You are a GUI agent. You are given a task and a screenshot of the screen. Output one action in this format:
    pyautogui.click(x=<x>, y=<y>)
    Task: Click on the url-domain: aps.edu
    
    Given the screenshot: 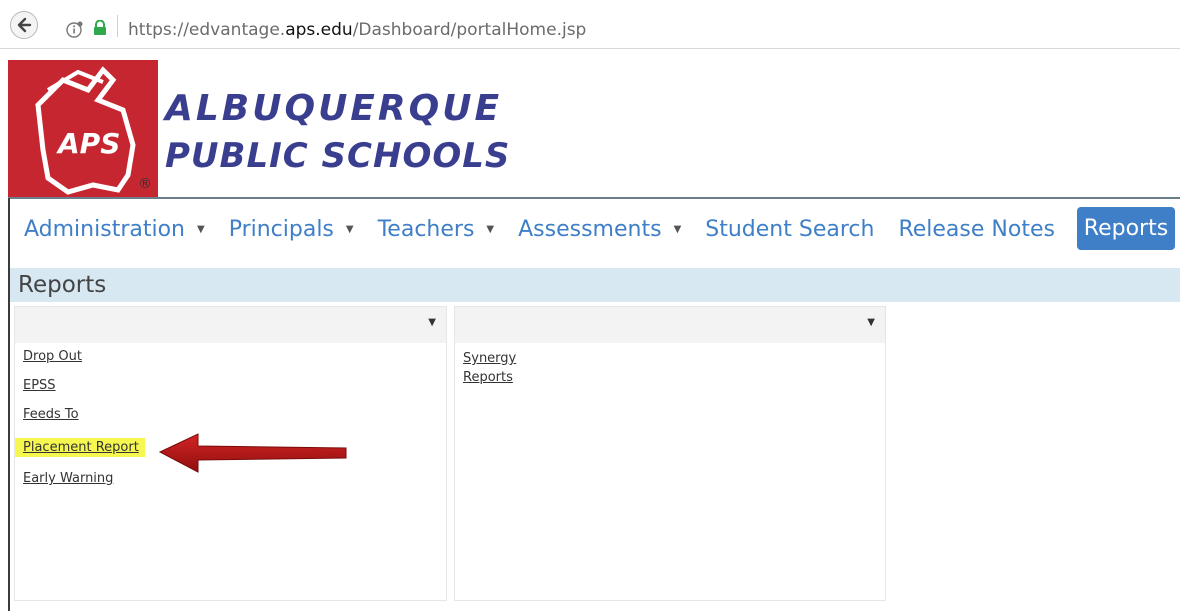 What is the action you would take?
    pyautogui.click(x=319, y=30)
    